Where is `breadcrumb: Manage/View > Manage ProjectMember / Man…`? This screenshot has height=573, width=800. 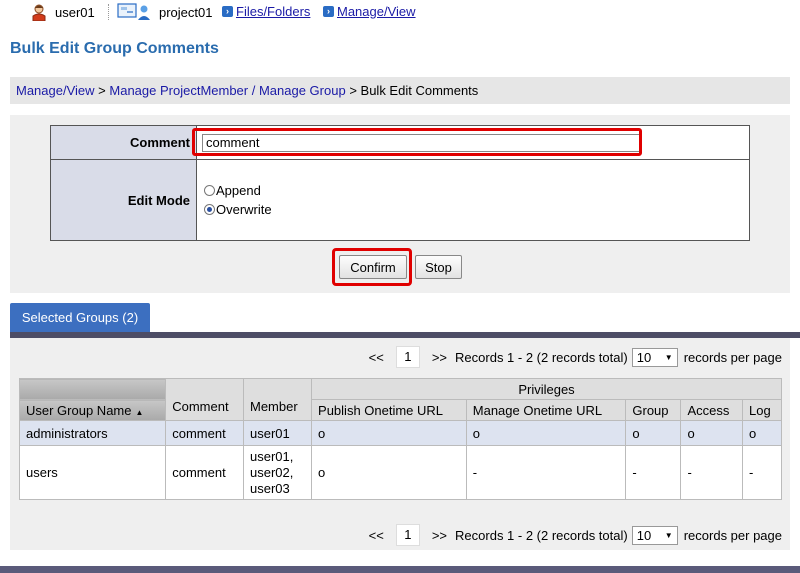 breadcrumb: Manage/View > Manage ProjectMember / Man… is located at coordinates (400, 90).